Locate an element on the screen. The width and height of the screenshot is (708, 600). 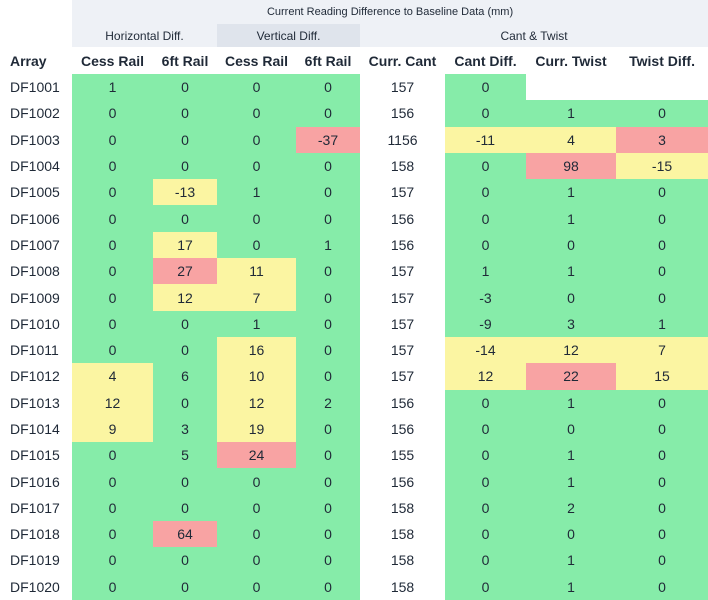
cell-curr-twist: 3 is located at coordinates (571, 323).